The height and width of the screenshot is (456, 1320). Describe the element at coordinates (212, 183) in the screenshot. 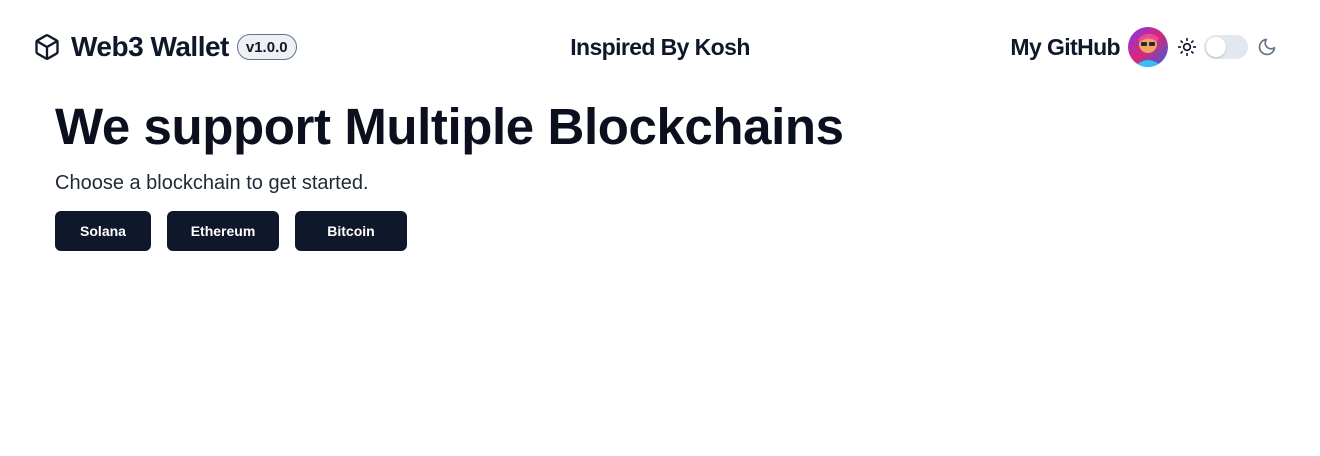

I see `page-subtitle: Choose a blockchain to get started.` at that location.